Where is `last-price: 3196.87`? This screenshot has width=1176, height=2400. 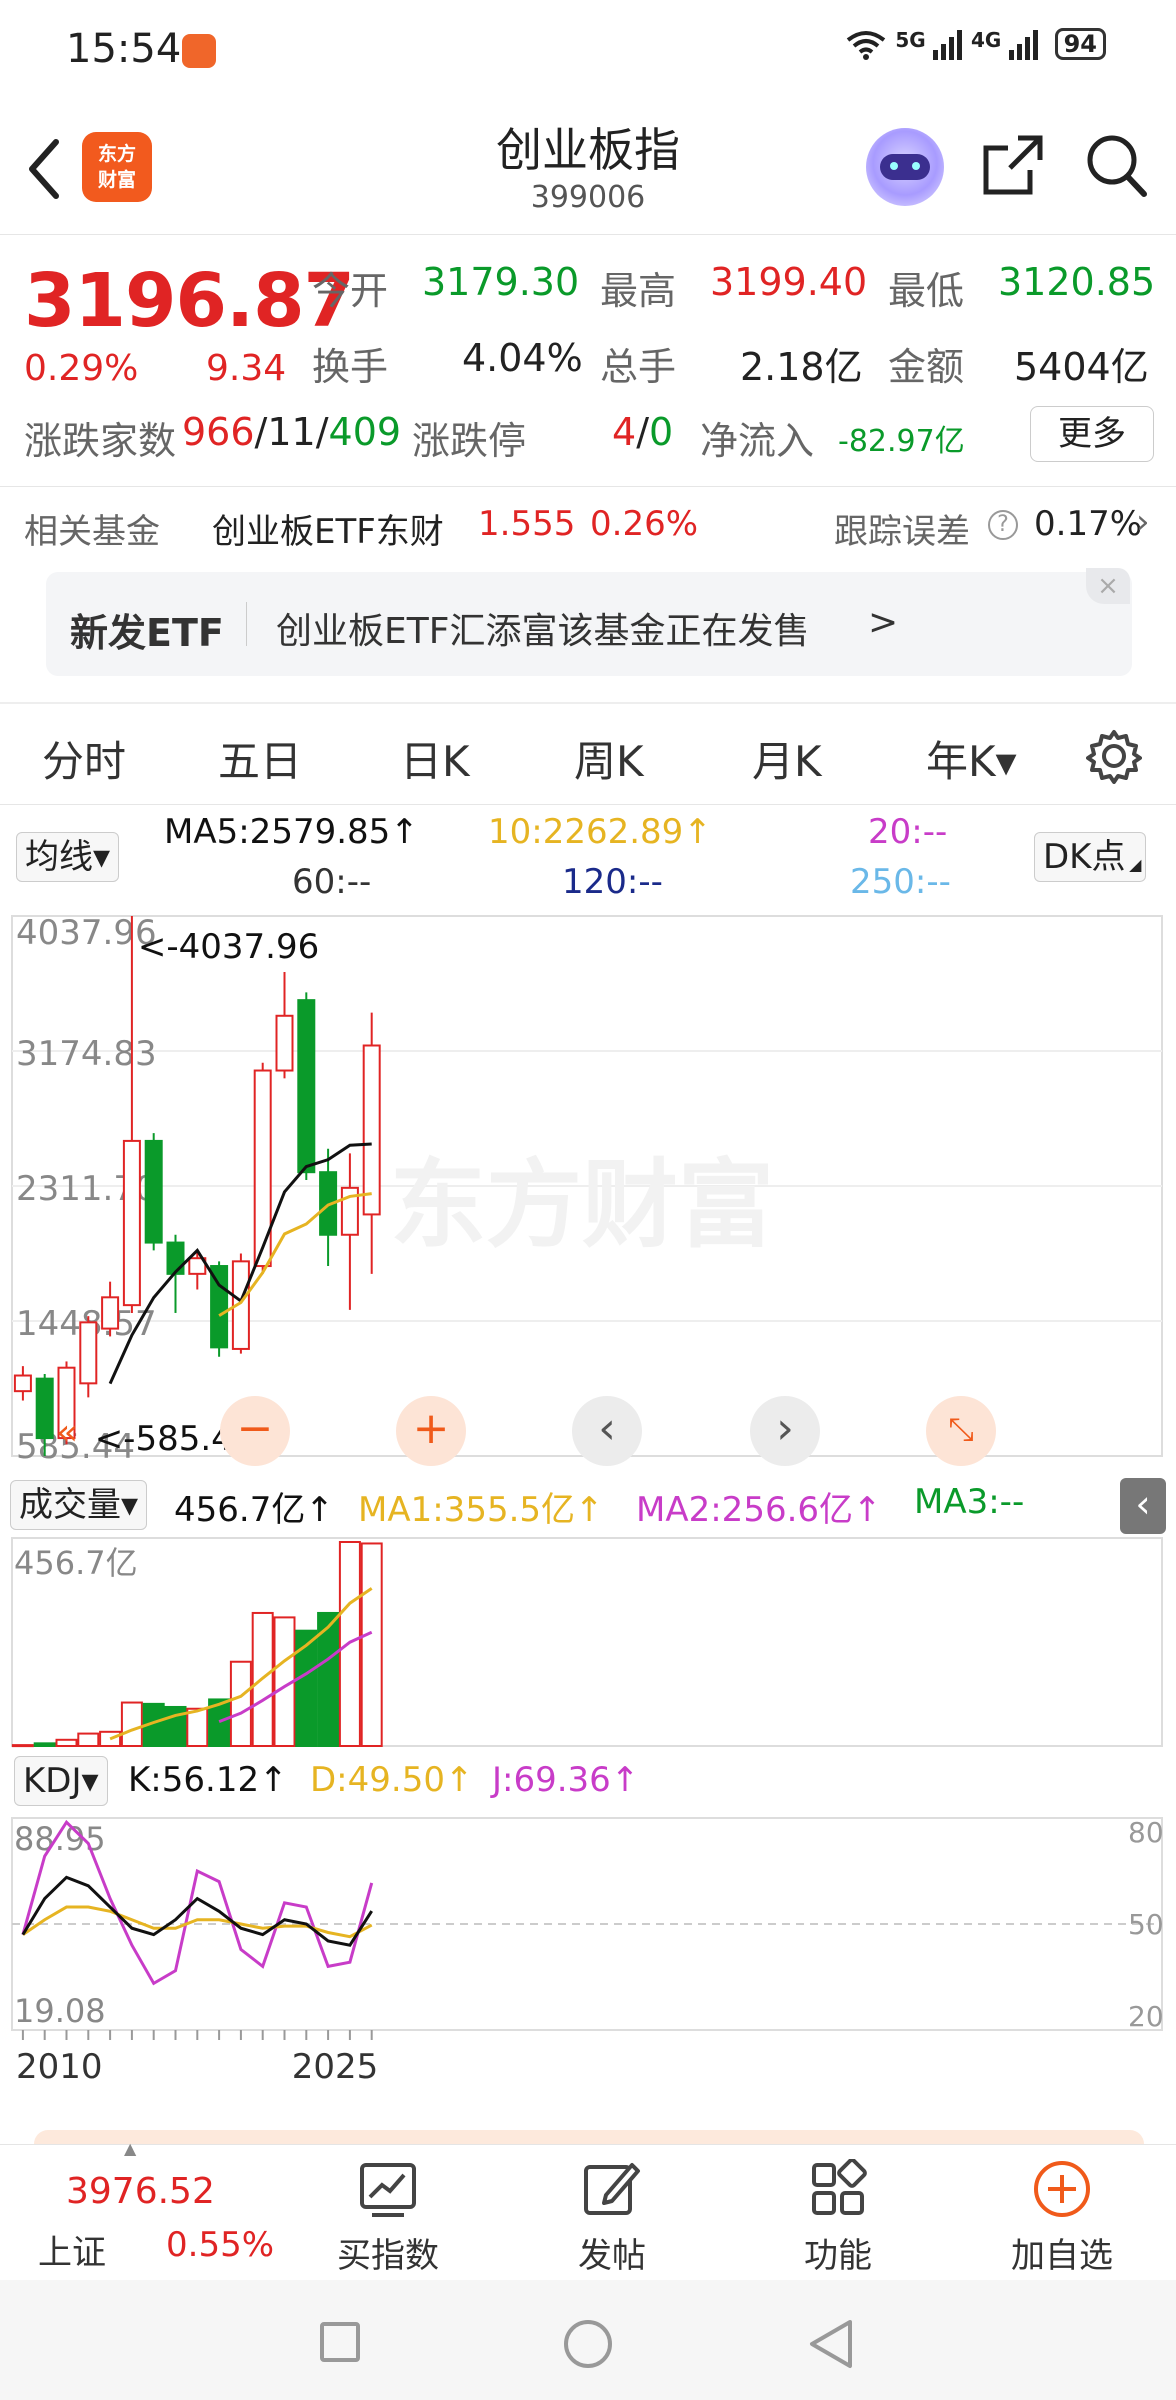
last-price: 3196.87 is located at coordinates (189, 301).